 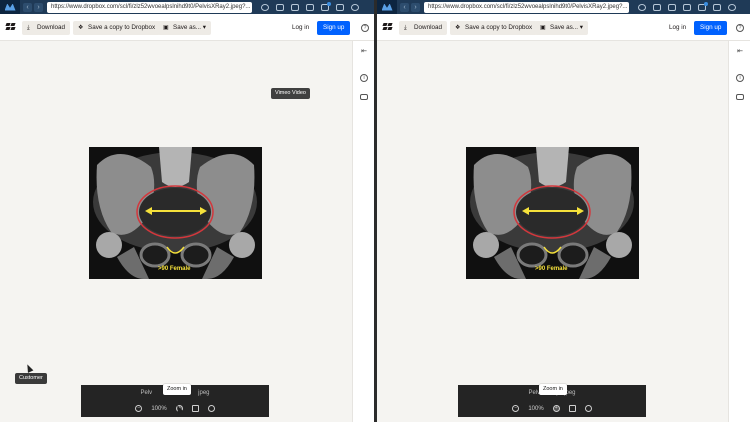 I want to click on mouse-cursor-icon, so click(x=29, y=368).